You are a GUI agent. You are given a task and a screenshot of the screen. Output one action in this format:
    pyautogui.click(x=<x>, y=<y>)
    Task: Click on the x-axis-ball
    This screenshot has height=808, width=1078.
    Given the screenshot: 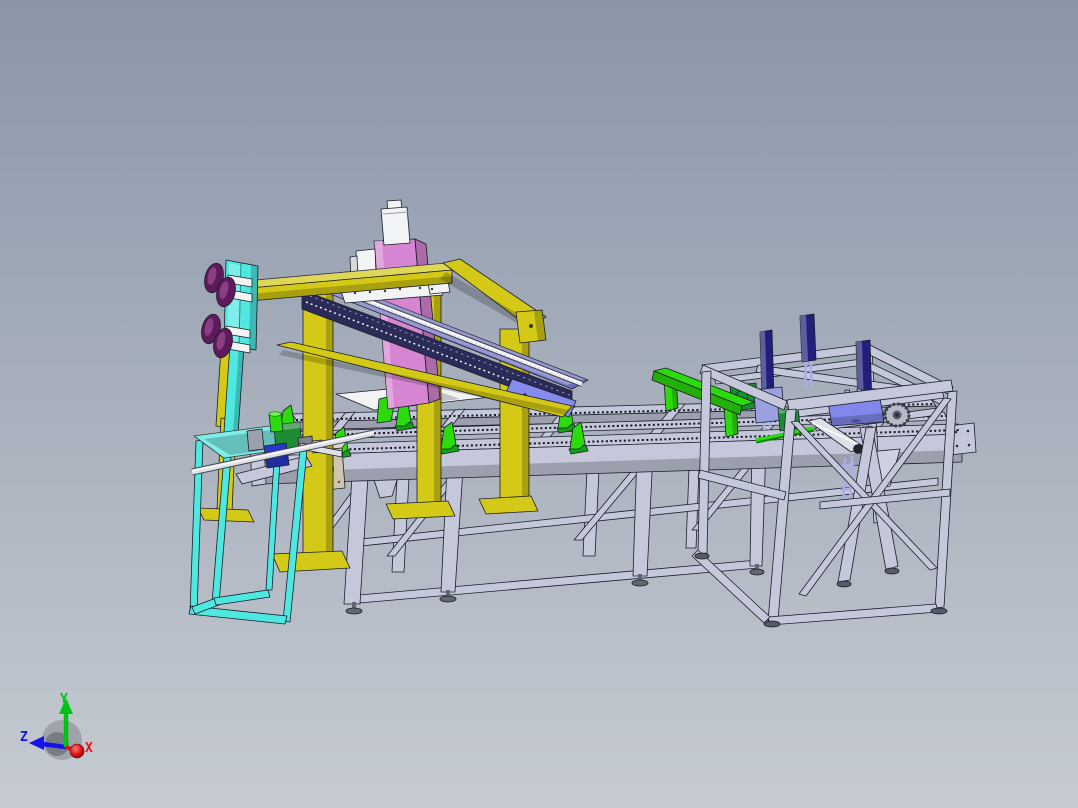 What is the action you would take?
    pyautogui.click(x=77, y=751)
    